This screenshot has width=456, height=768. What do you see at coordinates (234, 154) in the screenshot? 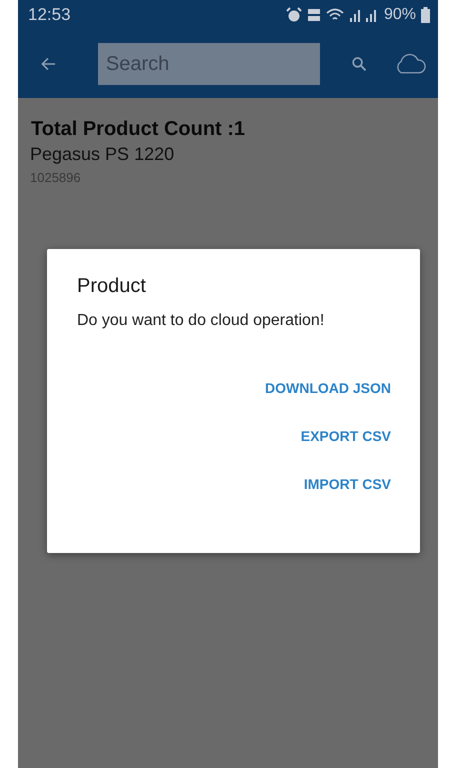
I see `product-name: Pegasus PS 1220` at bounding box center [234, 154].